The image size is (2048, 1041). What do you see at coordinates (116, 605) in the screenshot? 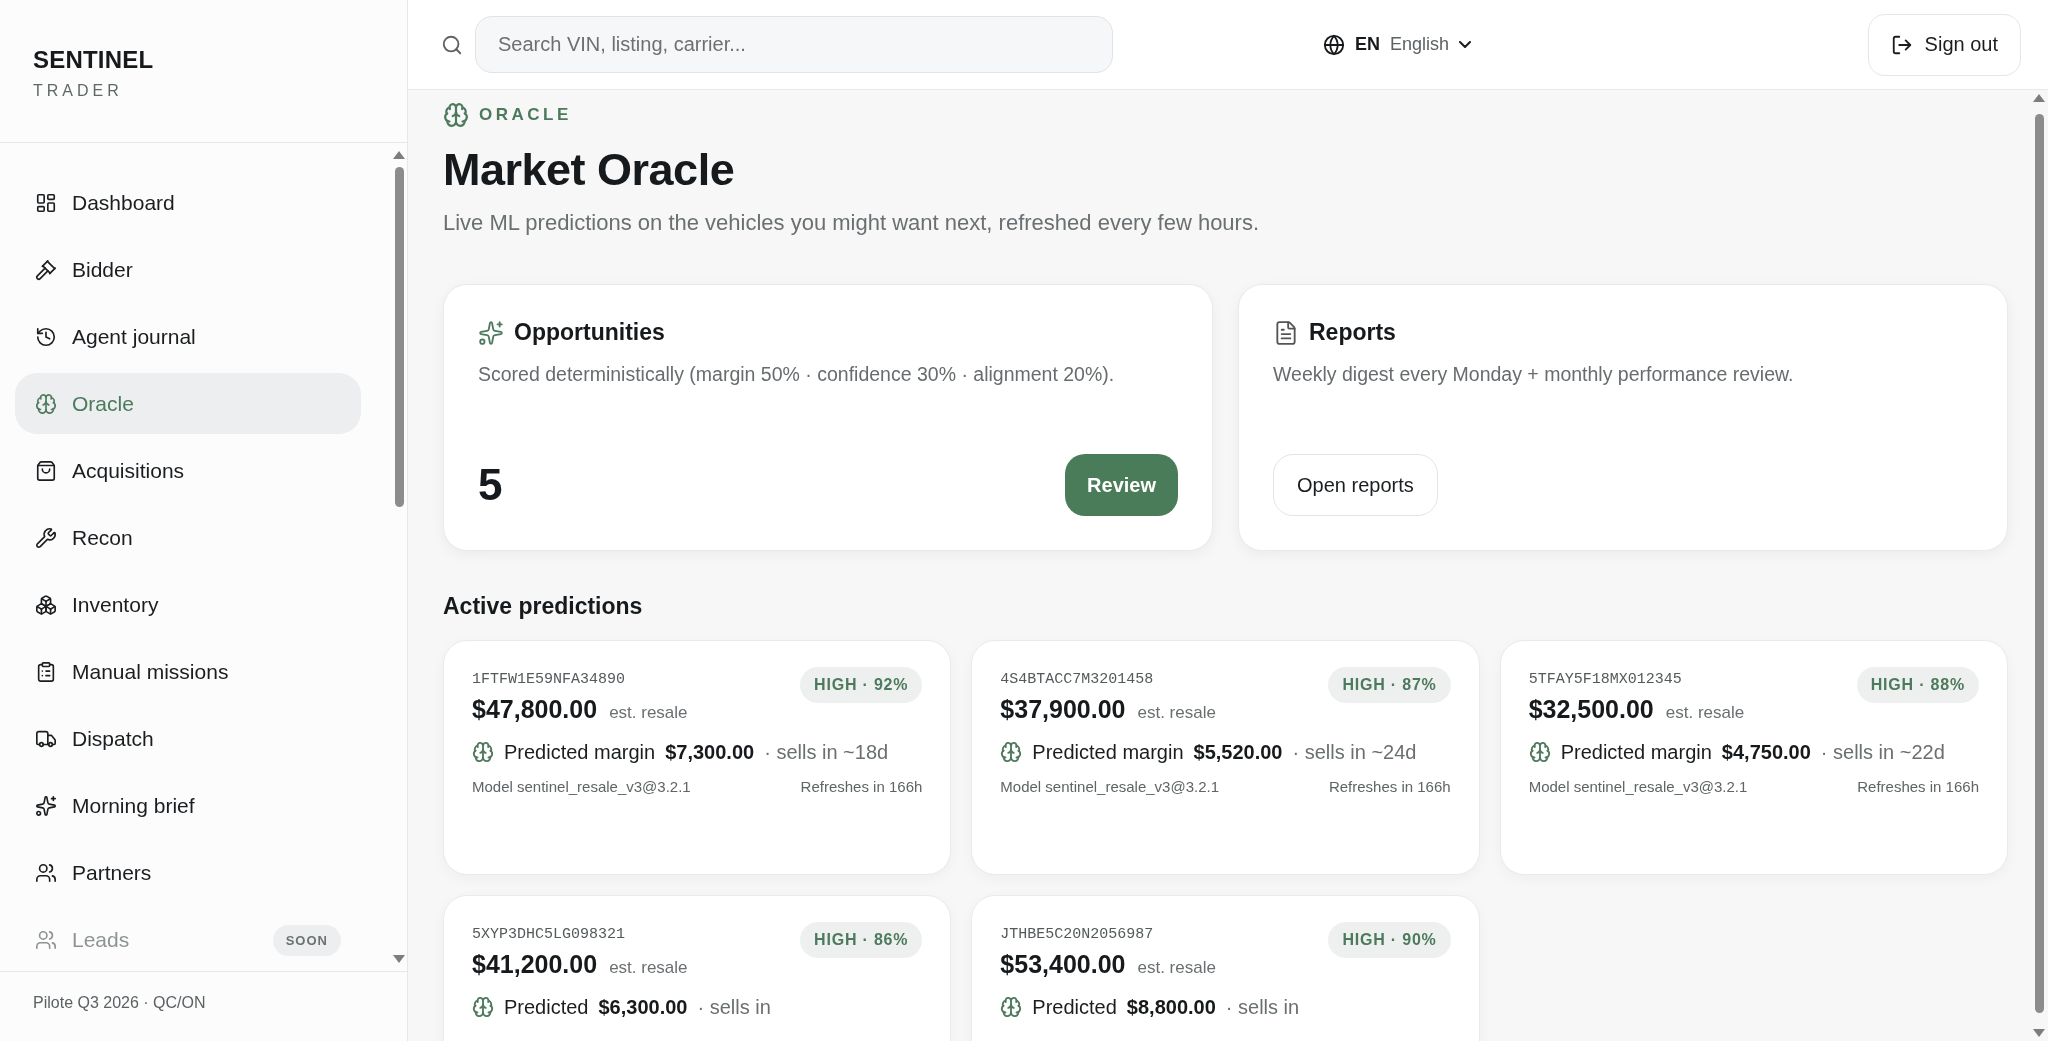
I see `nav-label: Inventory` at bounding box center [116, 605].